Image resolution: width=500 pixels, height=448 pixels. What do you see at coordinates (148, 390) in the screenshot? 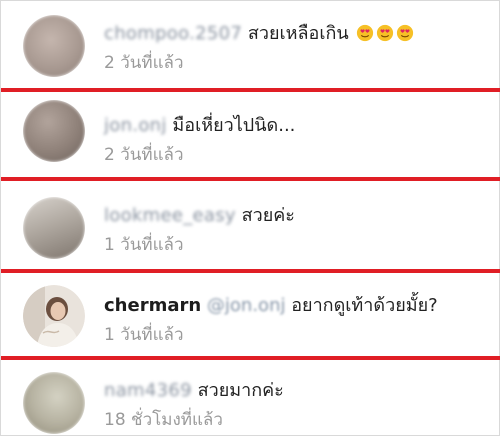
I see `comment-username: nam4369` at bounding box center [148, 390].